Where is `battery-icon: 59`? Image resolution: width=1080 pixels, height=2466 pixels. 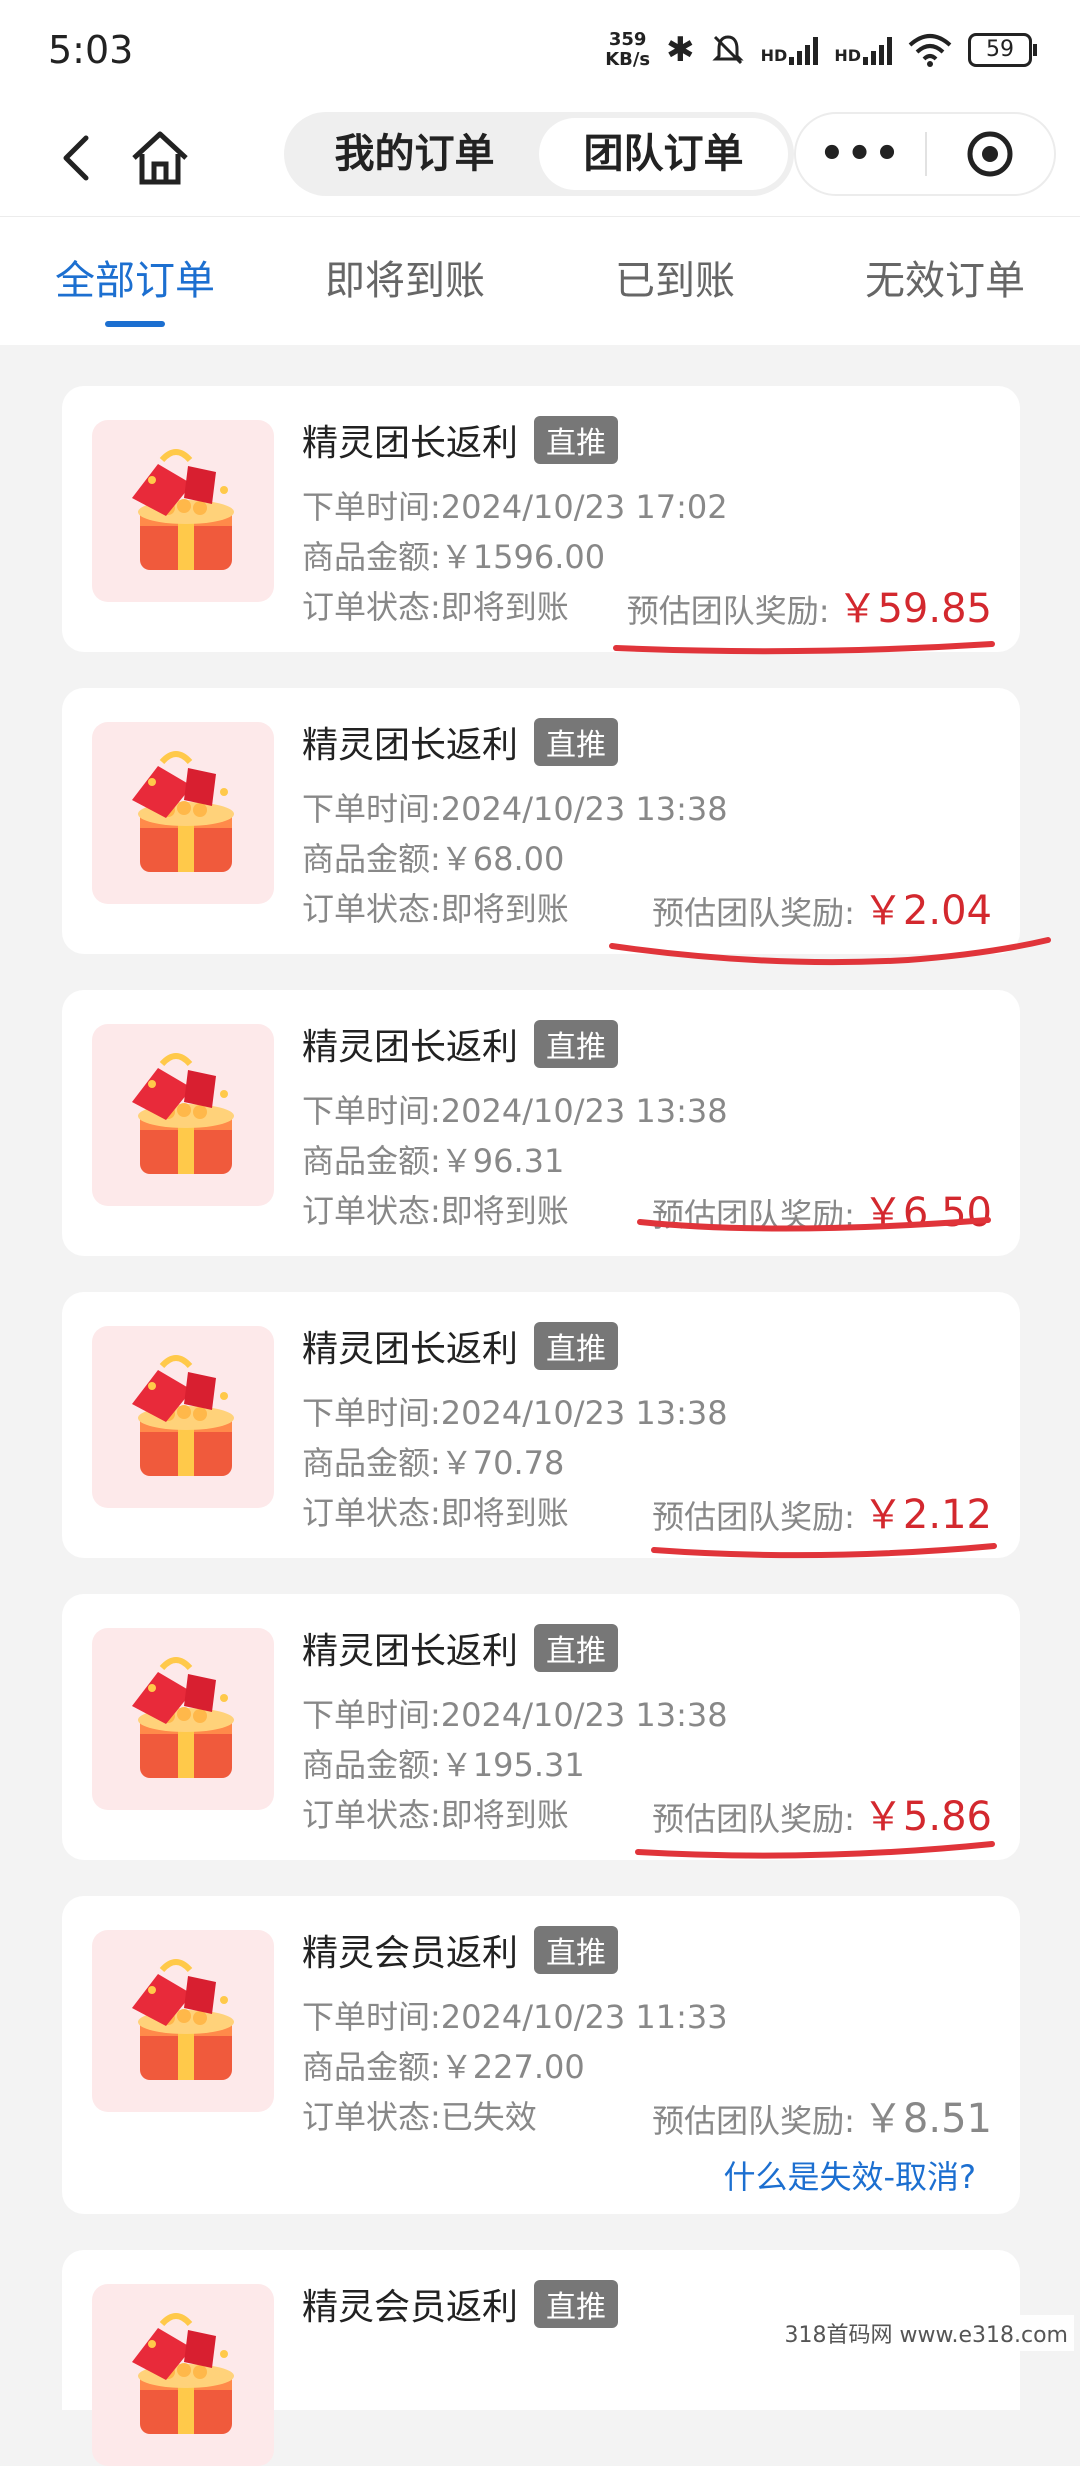 battery-icon: 59 is located at coordinates (1002, 50).